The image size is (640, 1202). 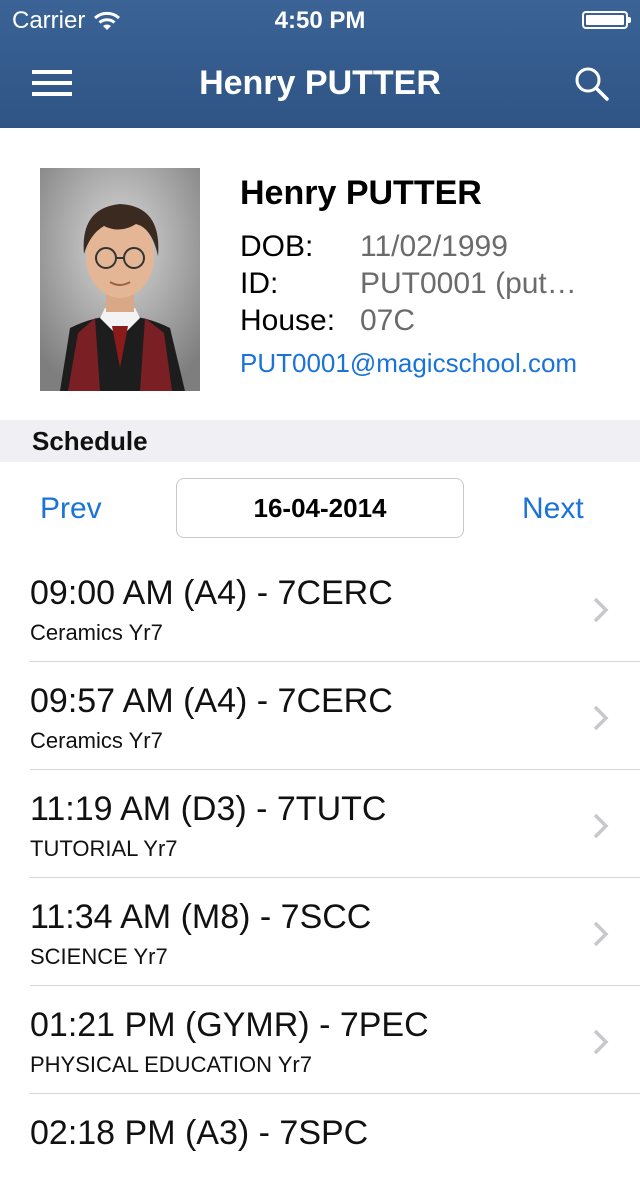 I want to click on student-photo, so click(x=120, y=279).